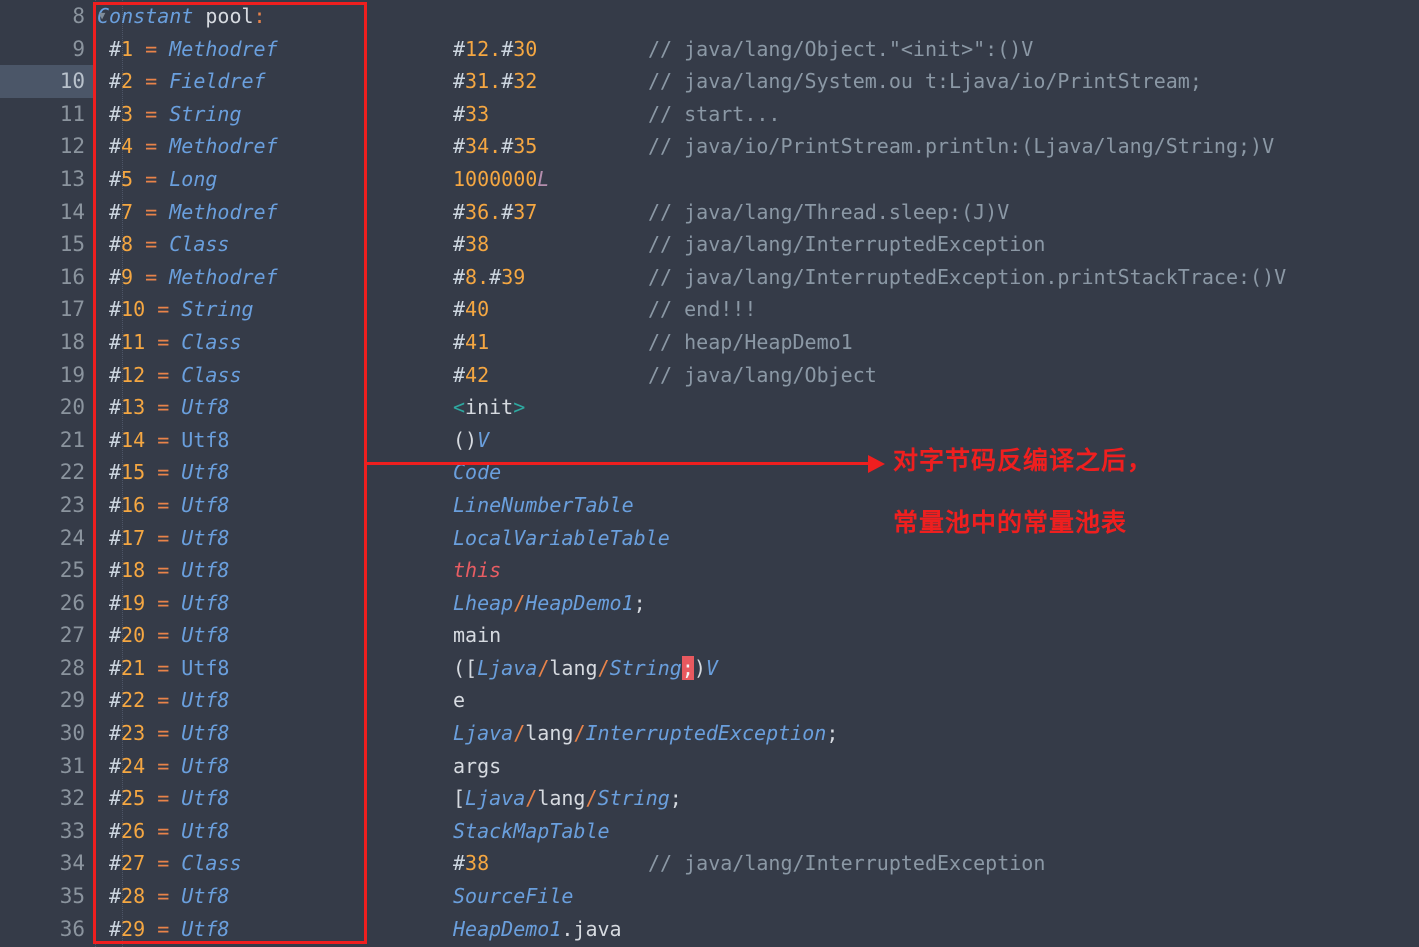 This screenshot has width=1419, height=947. I want to click on pool-entry: #3 = String, so click(175, 113).